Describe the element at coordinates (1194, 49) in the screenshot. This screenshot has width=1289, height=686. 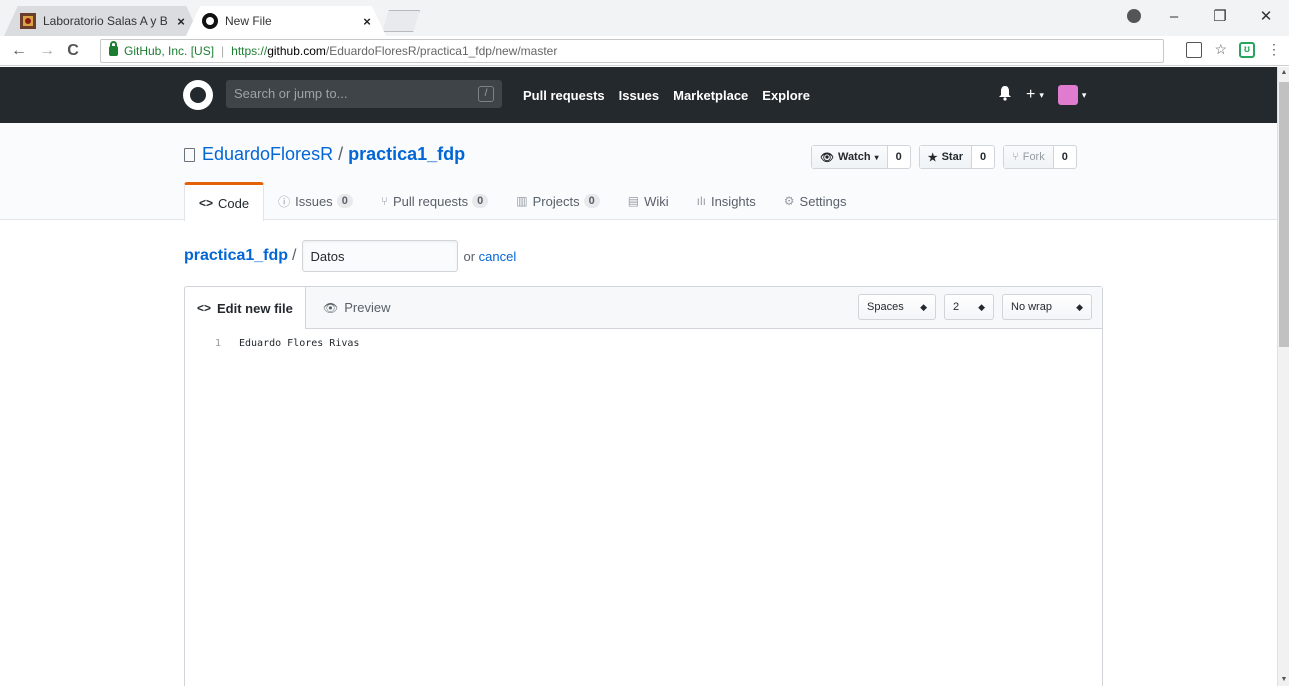
I see `translate-icon` at that location.